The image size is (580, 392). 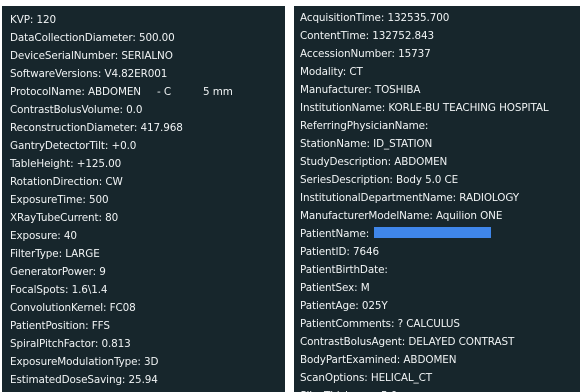 I want to click on tag-row: RotationDirection: CW, so click(x=147, y=182).